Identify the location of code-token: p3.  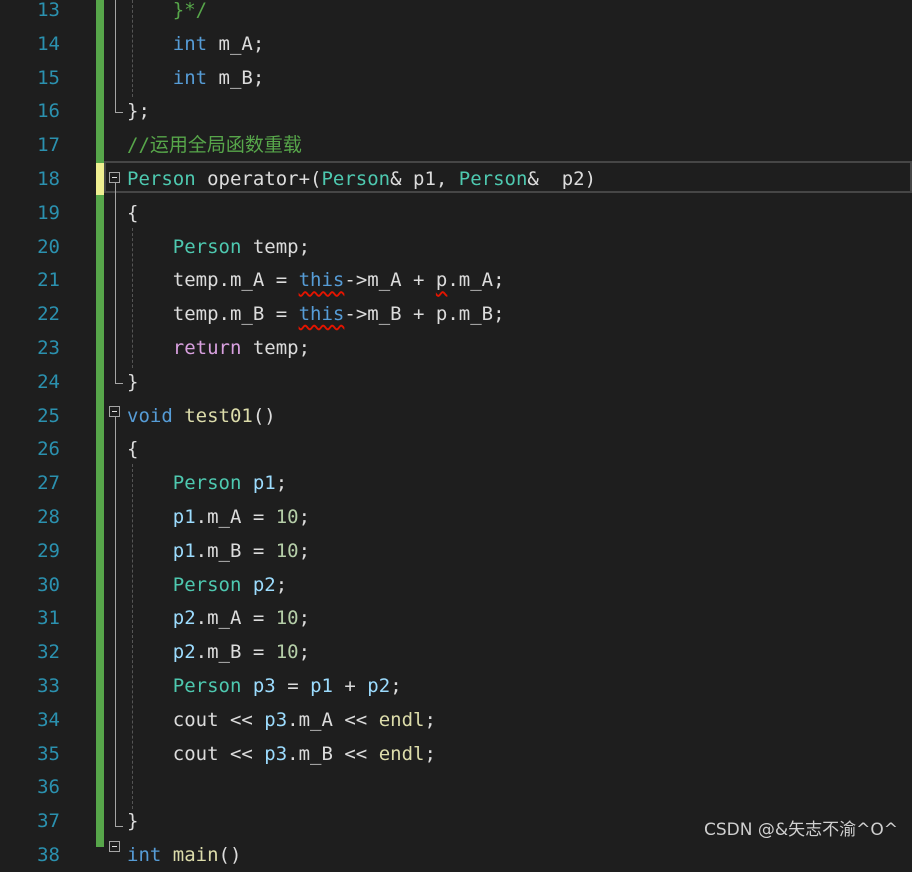
(264, 686).